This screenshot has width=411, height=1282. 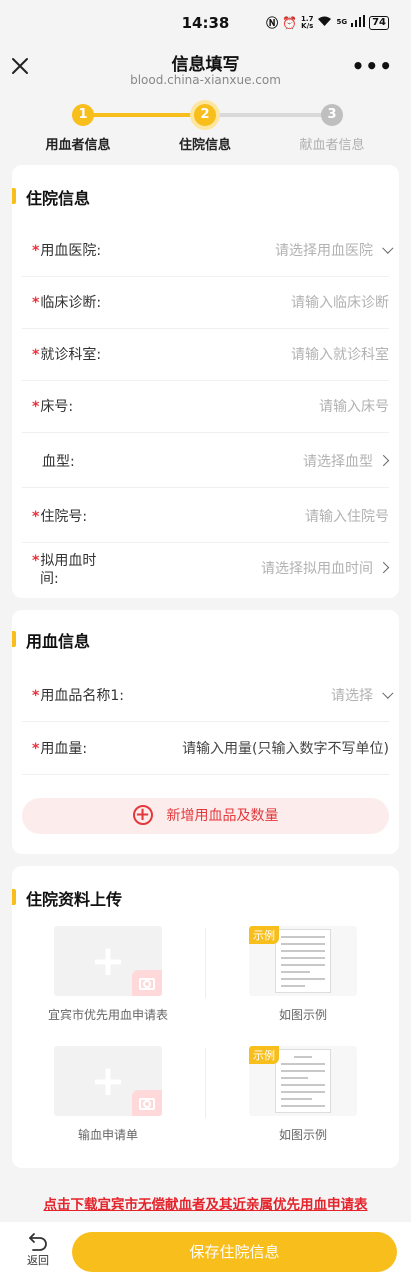 I want to click on field-label: 血型:, so click(x=58, y=462).